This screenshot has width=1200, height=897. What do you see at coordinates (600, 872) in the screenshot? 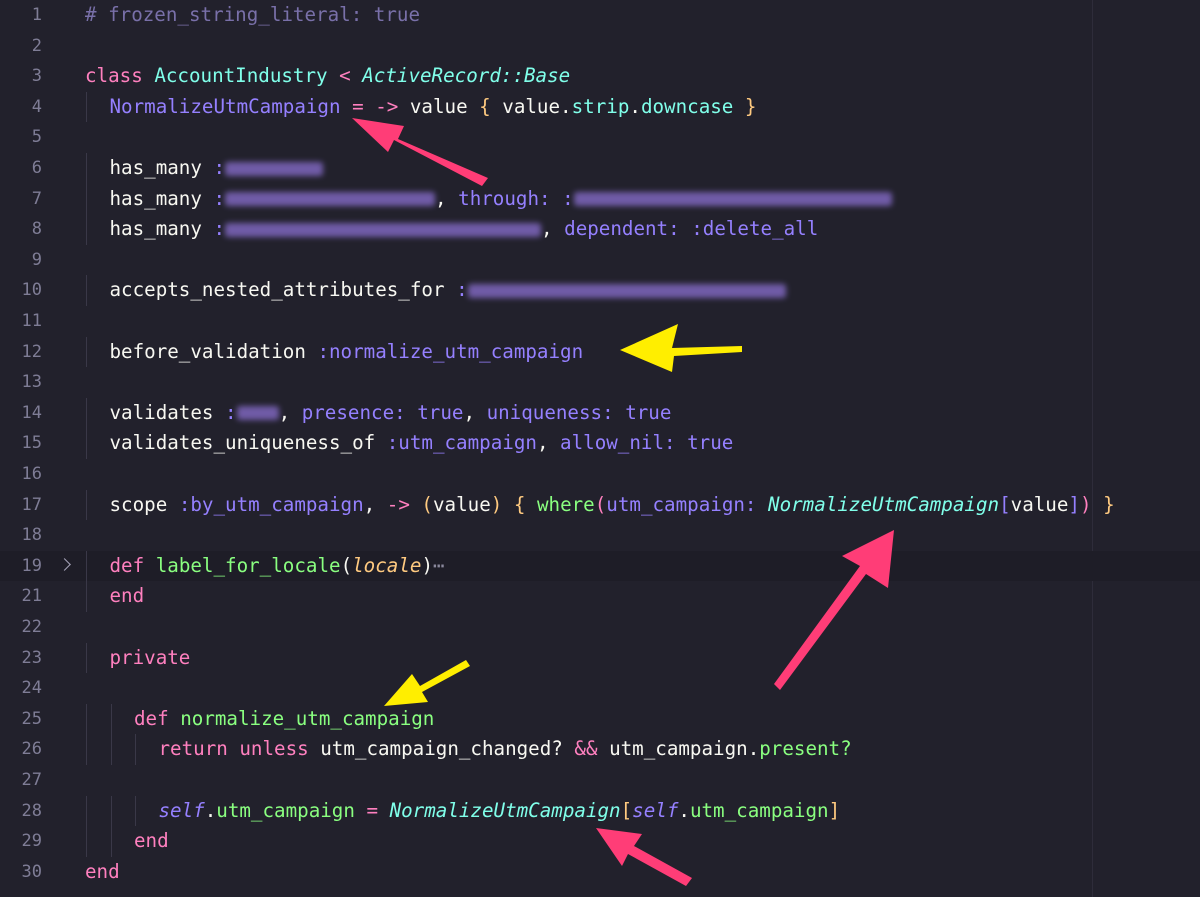
I see `code-line: 30 end` at bounding box center [600, 872].